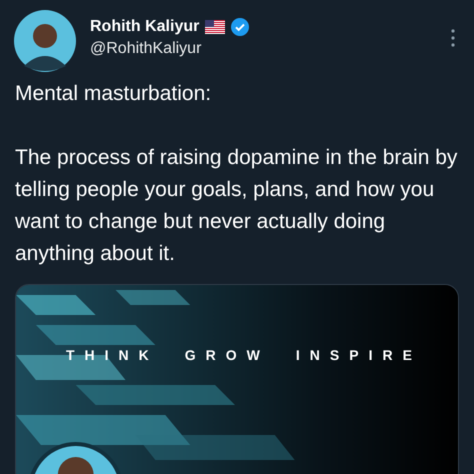  What do you see at coordinates (453, 38) in the screenshot?
I see `more-icon` at bounding box center [453, 38].